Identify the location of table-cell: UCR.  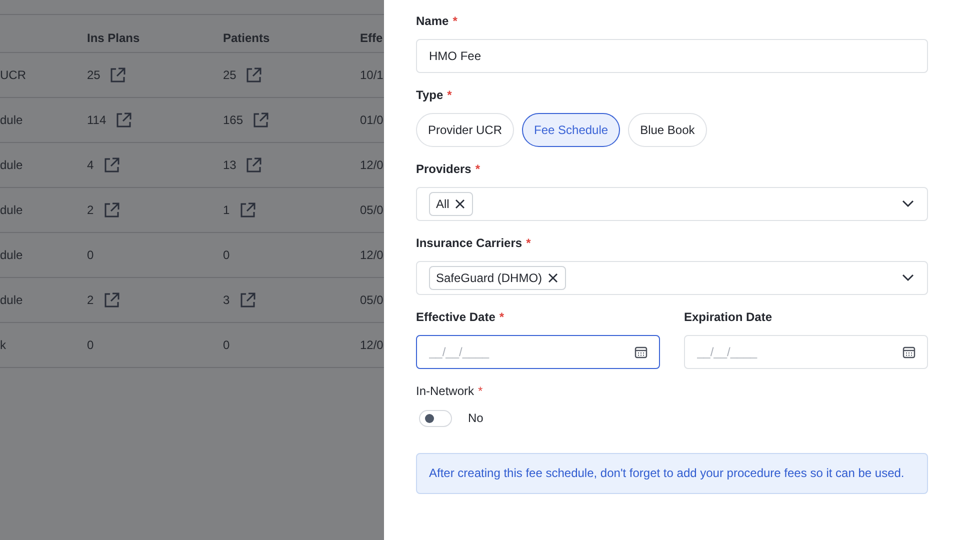
(13, 75).